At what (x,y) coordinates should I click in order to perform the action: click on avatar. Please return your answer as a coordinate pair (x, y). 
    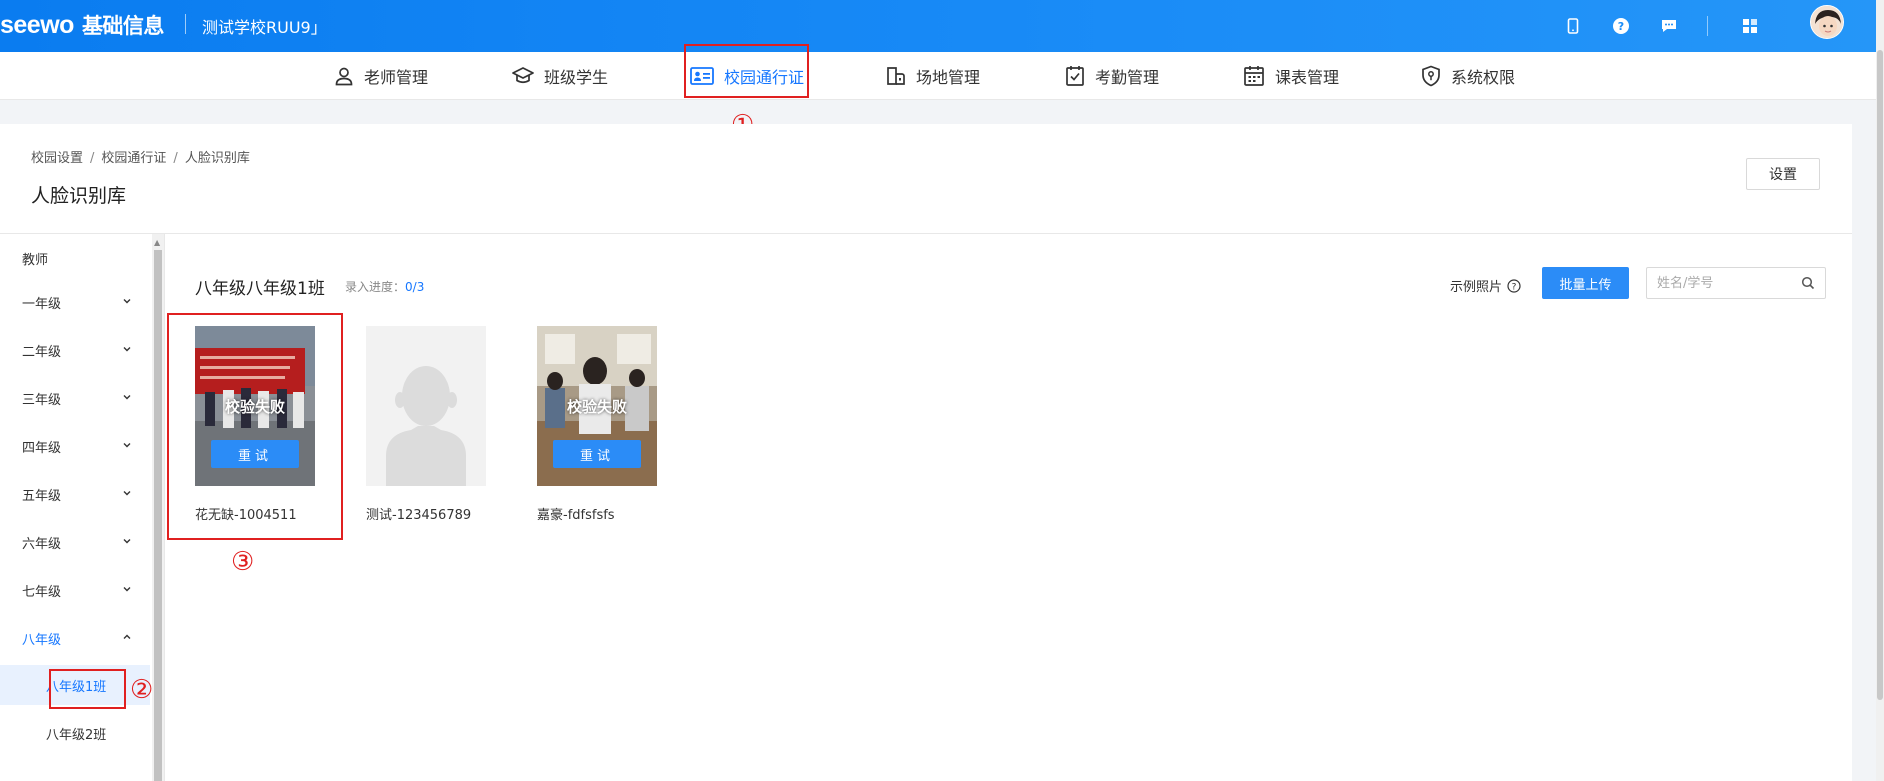
    Looking at the image, I should click on (1827, 22).